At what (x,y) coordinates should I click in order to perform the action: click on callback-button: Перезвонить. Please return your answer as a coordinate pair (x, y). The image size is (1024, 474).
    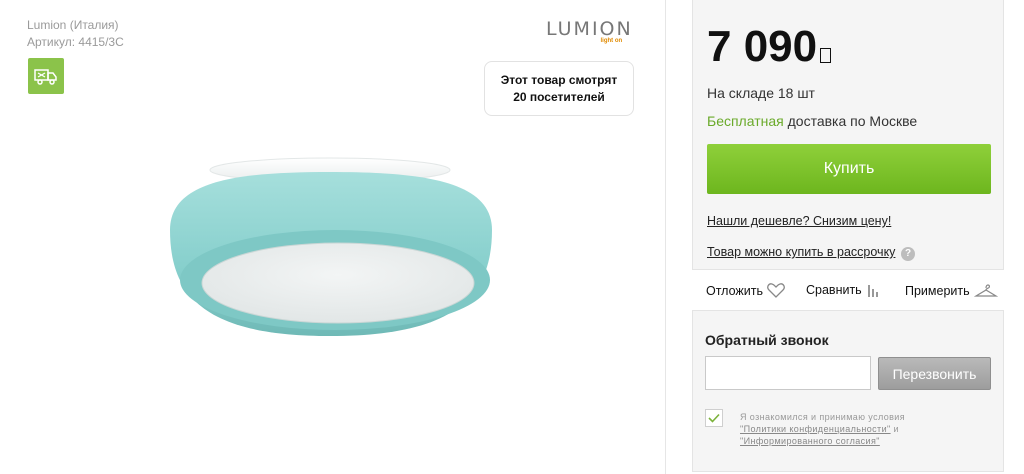
    Looking at the image, I should click on (934, 373).